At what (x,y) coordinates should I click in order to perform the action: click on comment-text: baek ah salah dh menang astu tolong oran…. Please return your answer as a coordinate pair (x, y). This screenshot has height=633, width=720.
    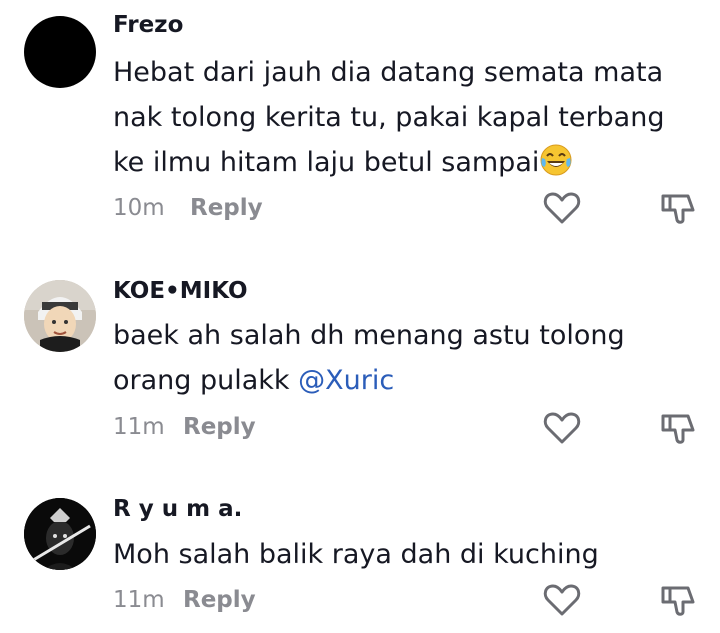
    Looking at the image, I should click on (403, 358).